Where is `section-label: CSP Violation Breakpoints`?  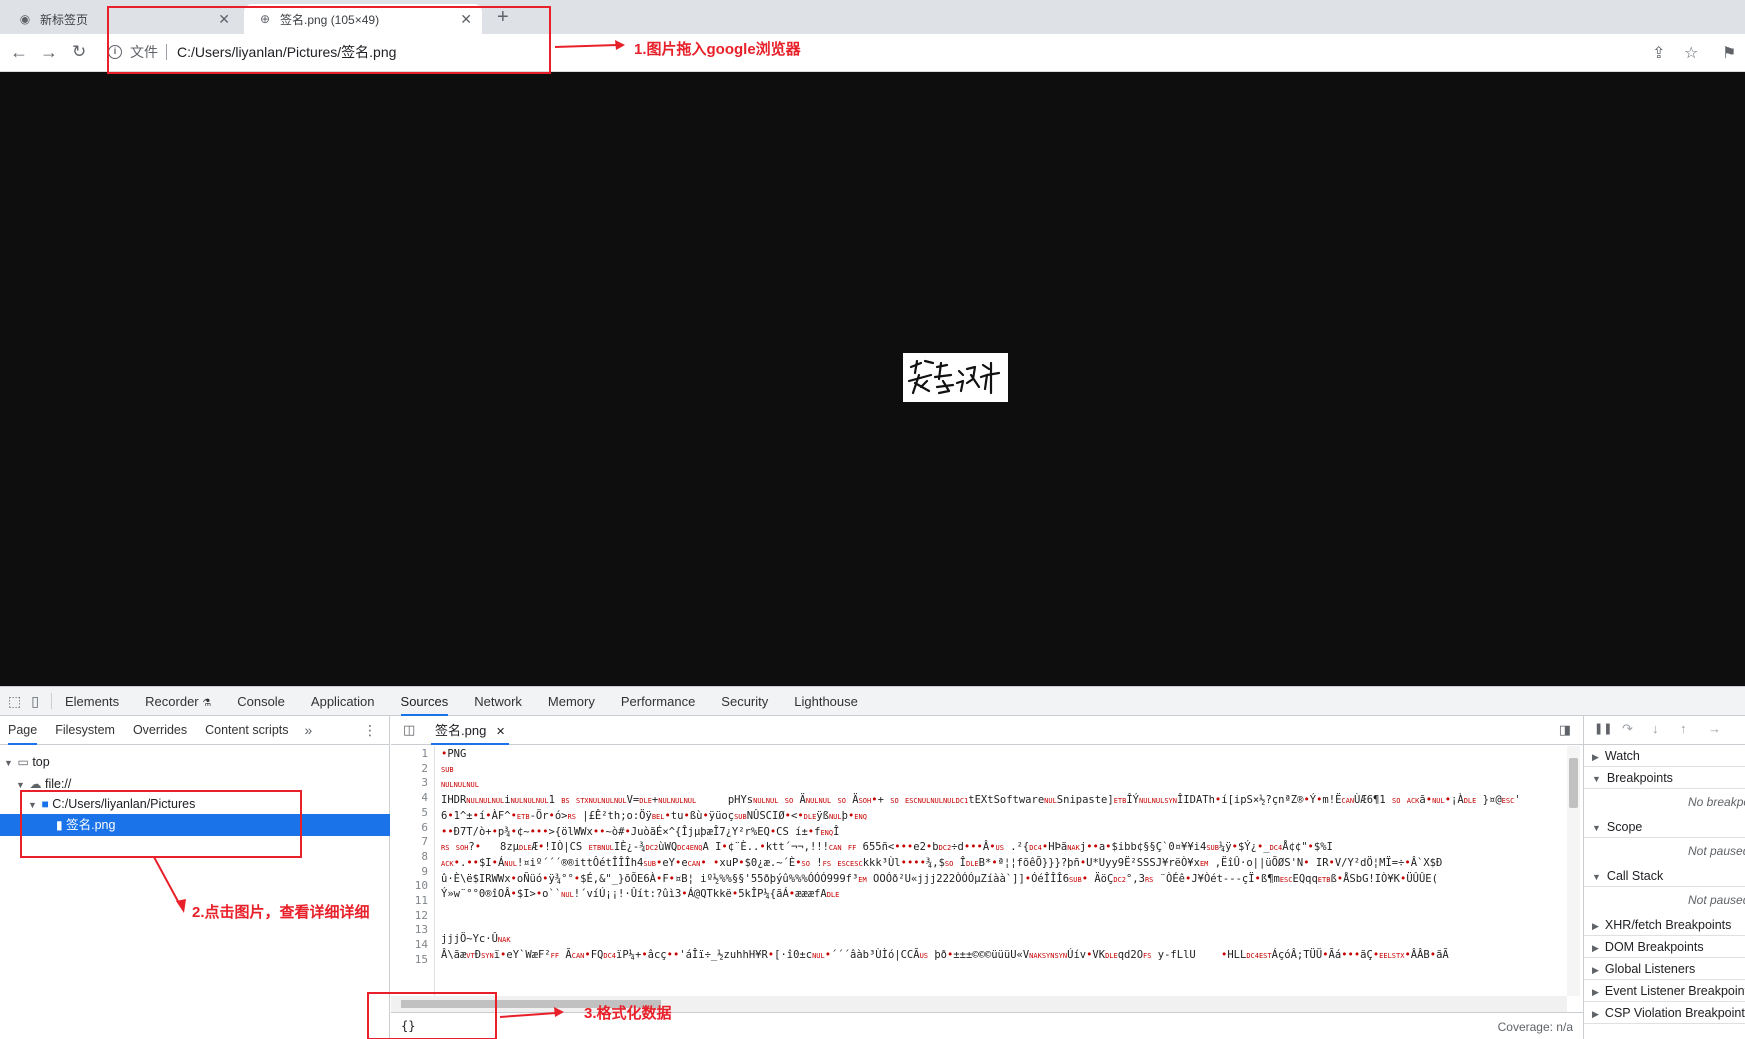
section-label: CSP Violation Breakpoints is located at coordinates (1674, 1013).